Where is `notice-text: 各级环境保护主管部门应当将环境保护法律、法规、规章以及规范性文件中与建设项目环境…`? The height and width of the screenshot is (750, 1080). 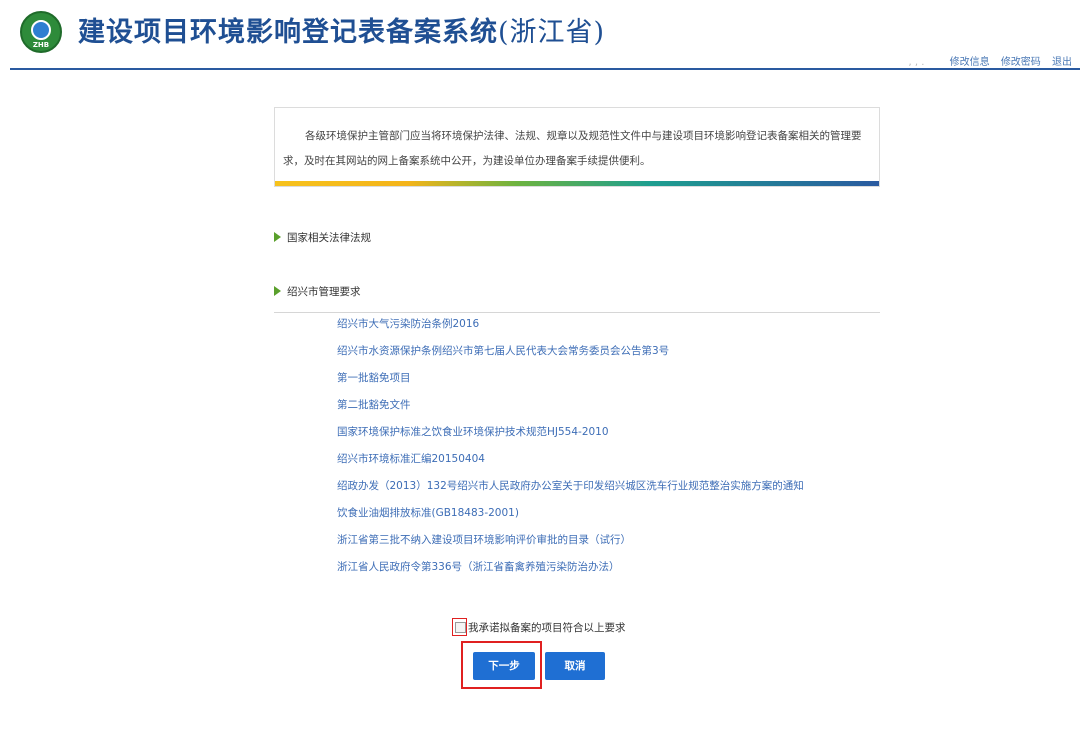 notice-text: 各级环境保护主管部门应当将环境保护法律、法规、规章以及规范性文件中与建设项目环境… is located at coordinates (572, 148).